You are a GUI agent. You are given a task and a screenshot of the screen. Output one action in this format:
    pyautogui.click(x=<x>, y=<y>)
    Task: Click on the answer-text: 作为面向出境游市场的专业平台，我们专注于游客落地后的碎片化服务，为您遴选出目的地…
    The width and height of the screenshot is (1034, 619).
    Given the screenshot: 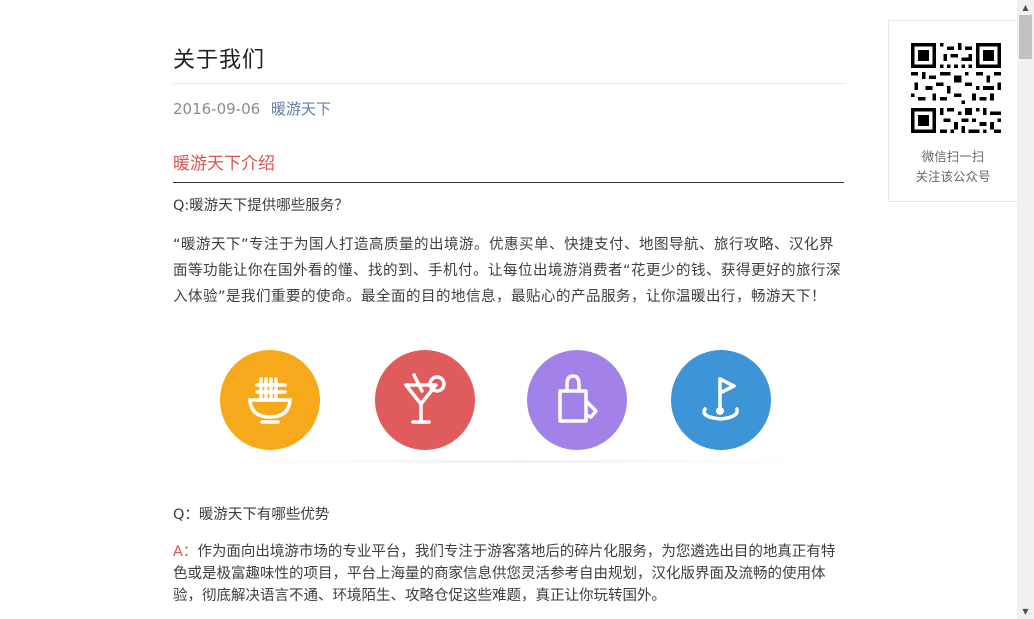 What is the action you would take?
    pyautogui.click(x=504, y=574)
    